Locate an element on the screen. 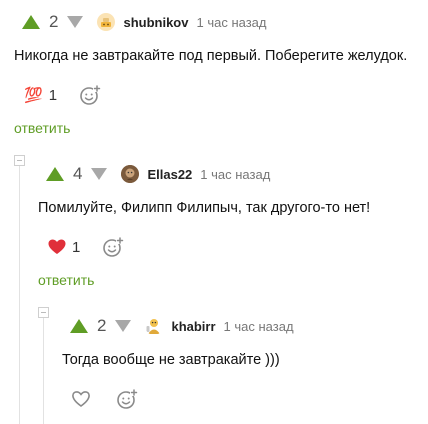 The width and height of the screenshot is (428, 424). reaction-button: 💯 1 is located at coordinates (40, 95).